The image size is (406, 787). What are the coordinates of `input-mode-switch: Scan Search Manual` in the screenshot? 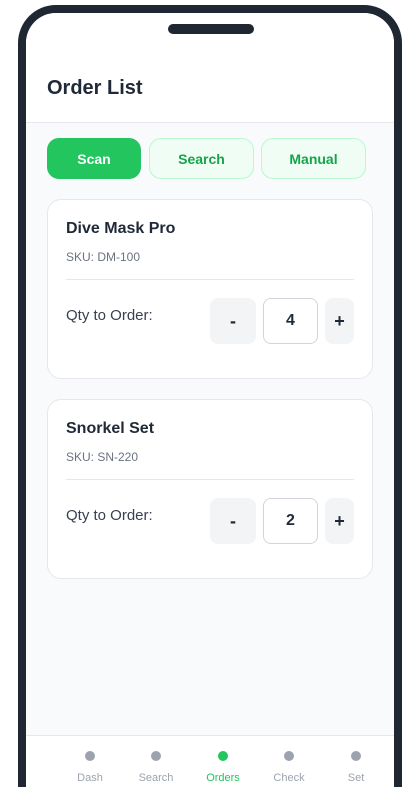 It's located at (206, 158).